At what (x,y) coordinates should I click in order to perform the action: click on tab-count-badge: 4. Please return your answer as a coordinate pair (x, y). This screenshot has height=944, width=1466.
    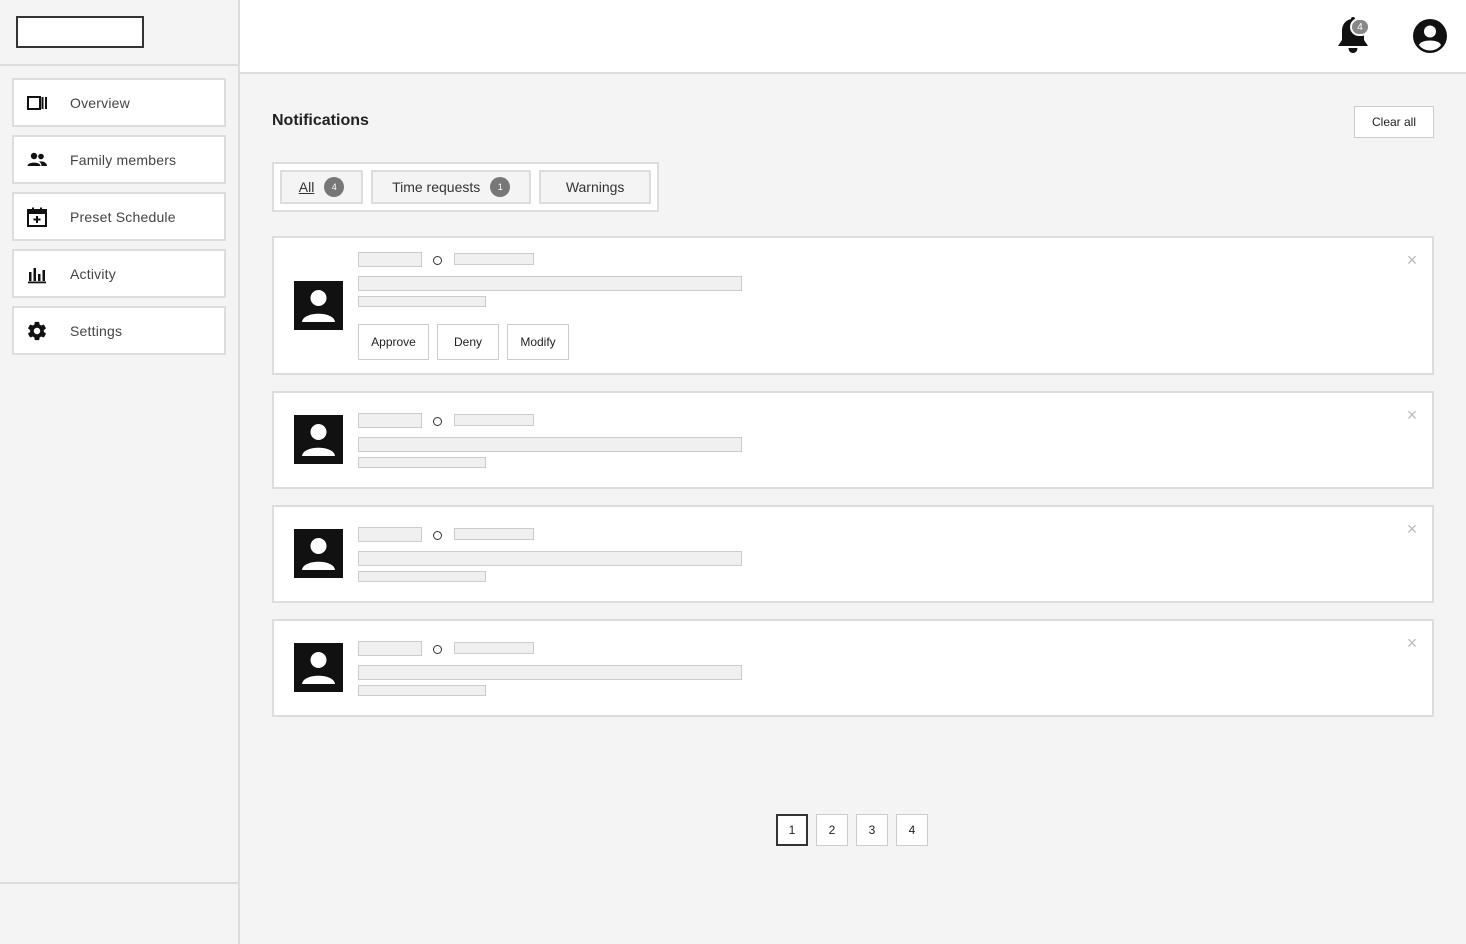
    Looking at the image, I should click on (334, 187).